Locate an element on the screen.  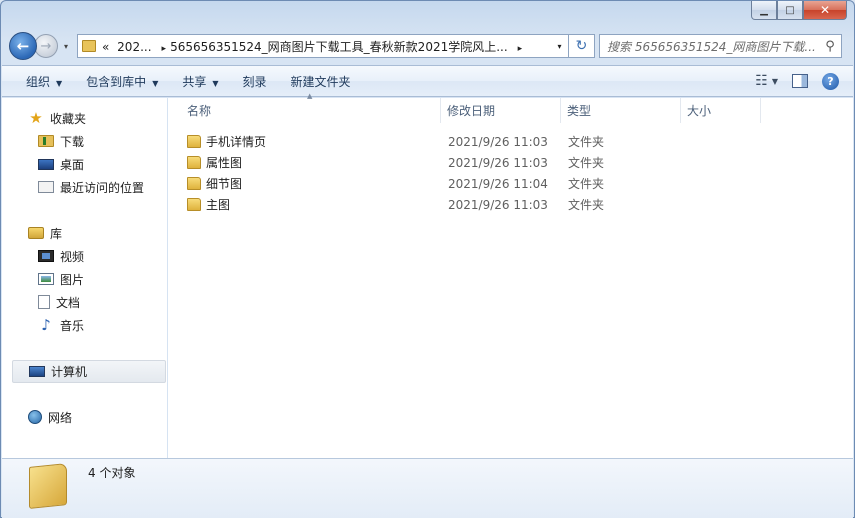
refresh-icon: ↻ is located at coordinates (581, 46).